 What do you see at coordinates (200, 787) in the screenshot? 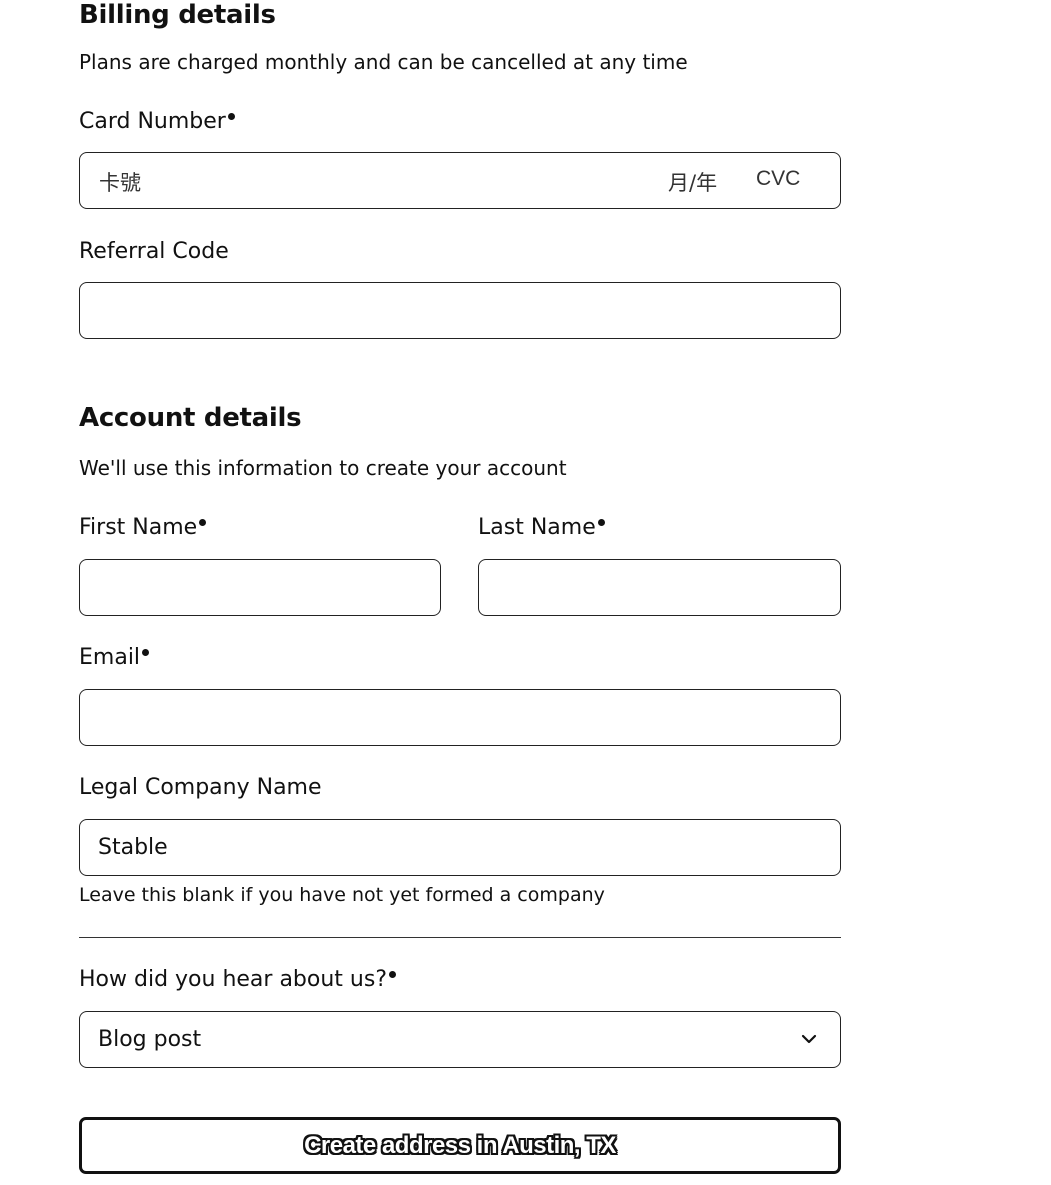
I see `company-label: Legal Company Name` at bounding box center [200, 787].